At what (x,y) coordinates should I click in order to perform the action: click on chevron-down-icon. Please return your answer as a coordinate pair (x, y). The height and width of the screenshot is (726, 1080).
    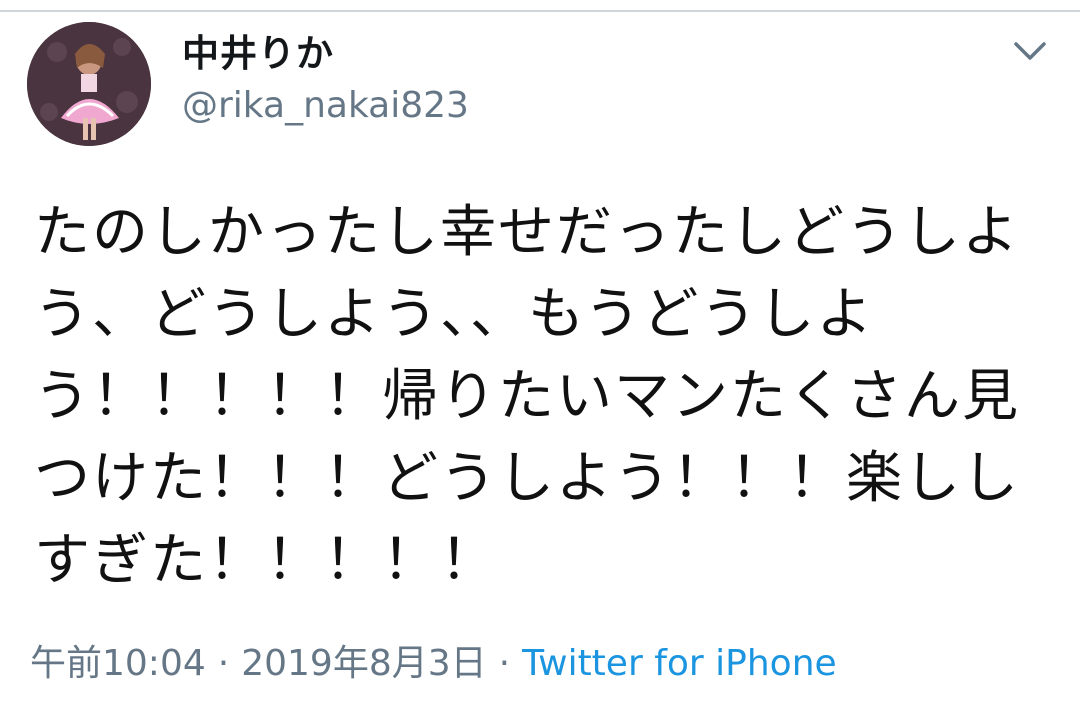
    Looking at the image, I should click on (1030, 51).